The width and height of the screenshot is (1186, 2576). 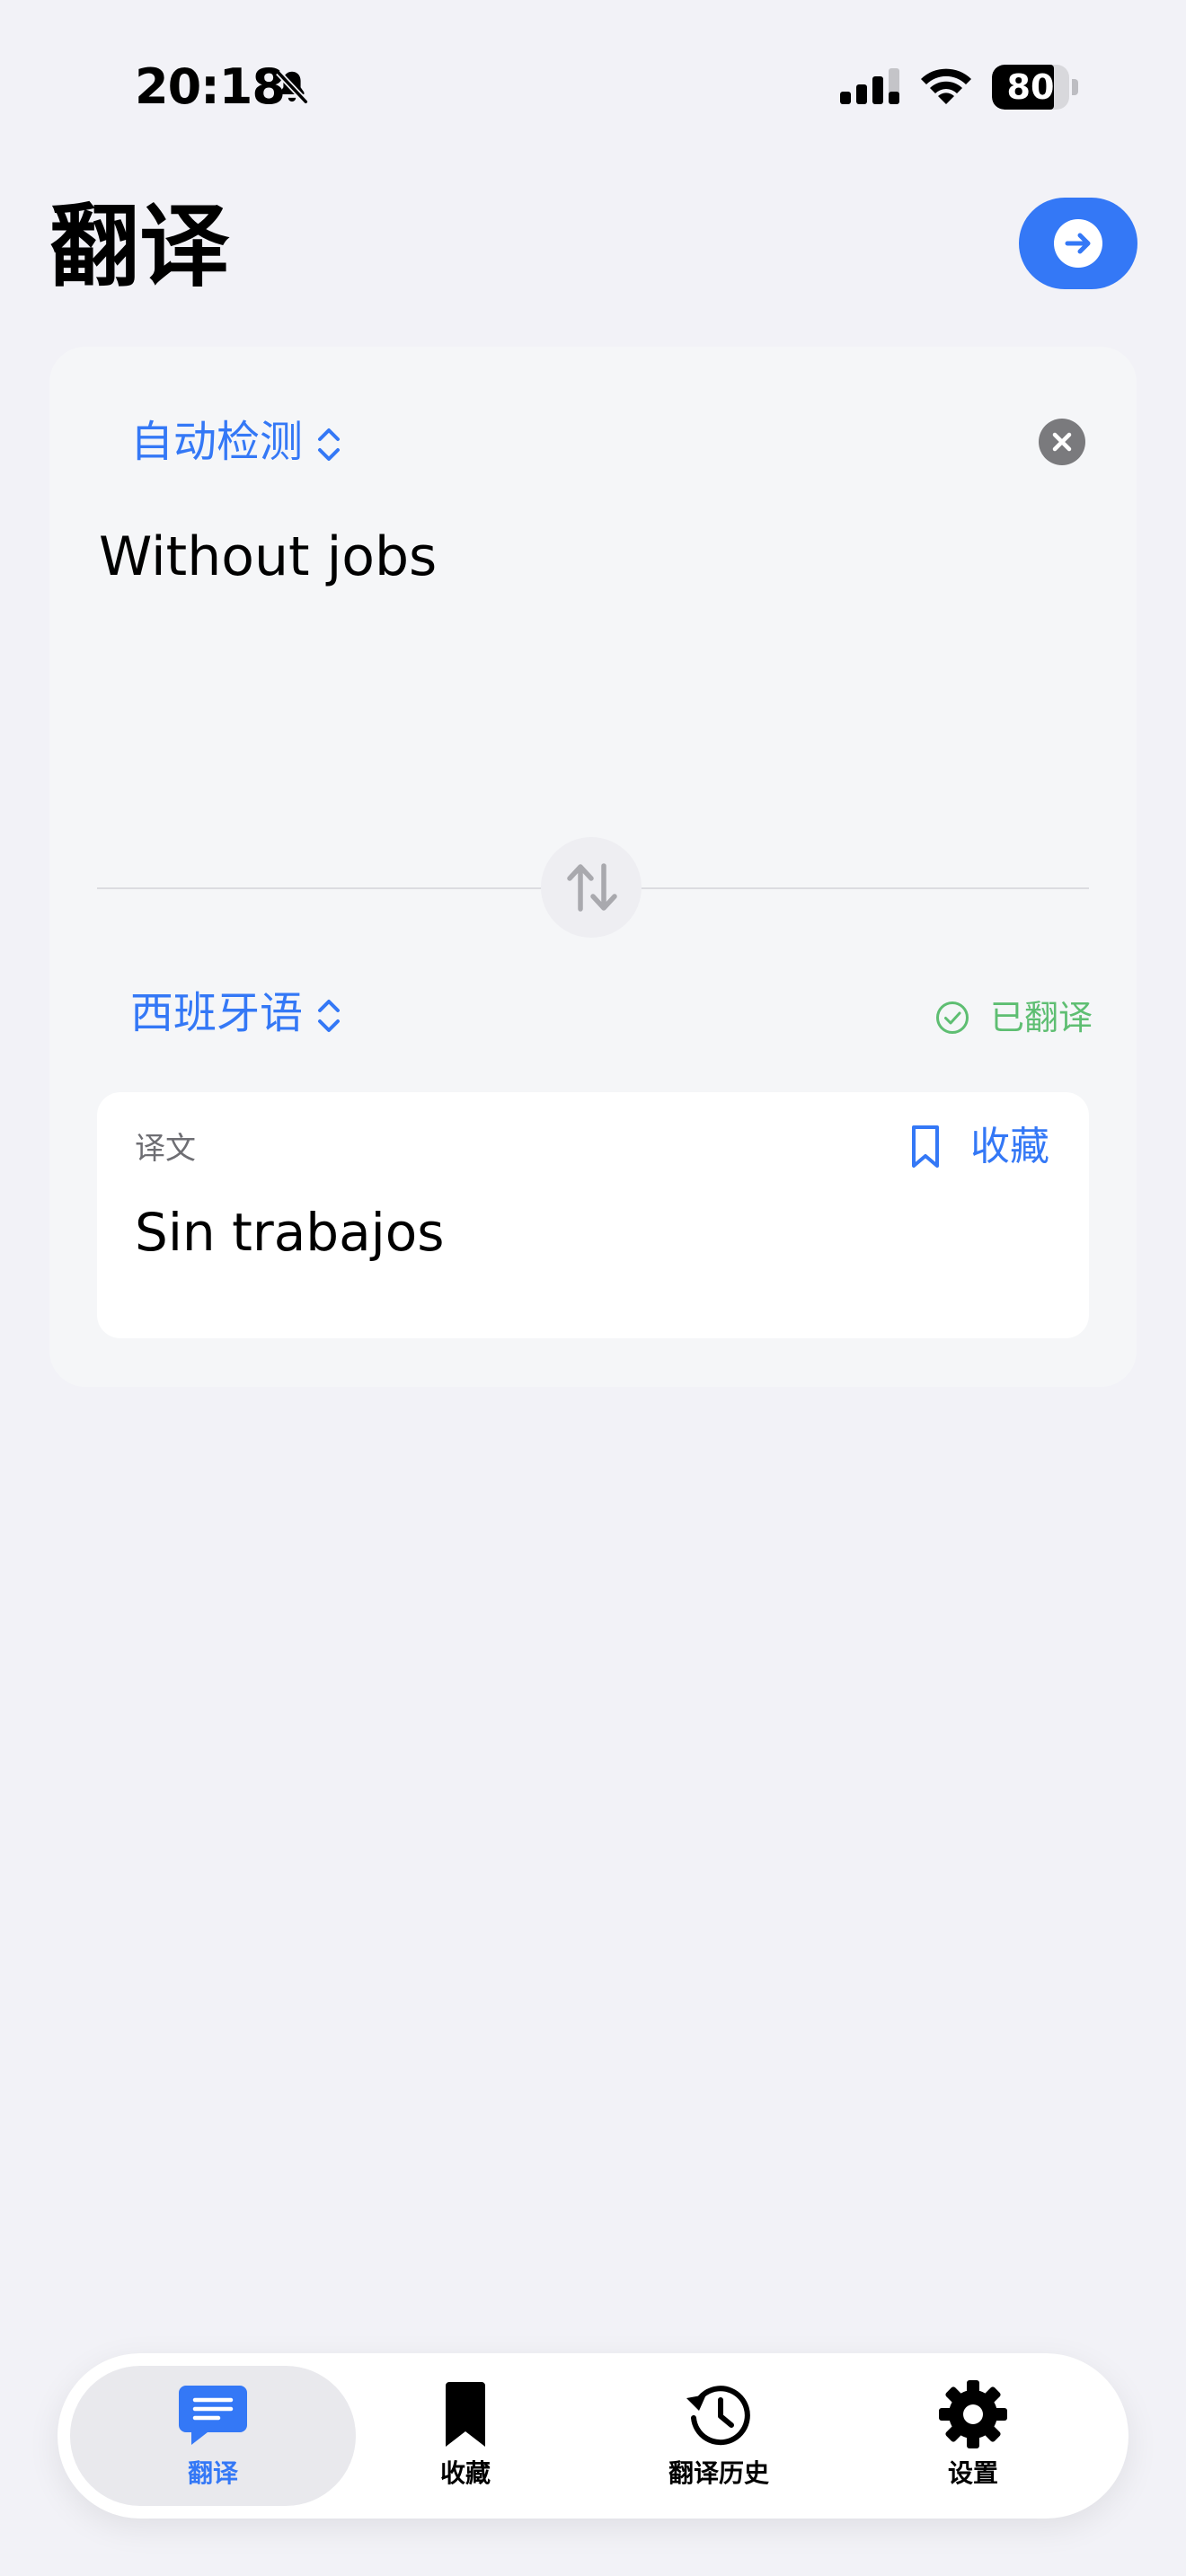 I want to click on swap-arrows-icon, so click(x=592, y=887).